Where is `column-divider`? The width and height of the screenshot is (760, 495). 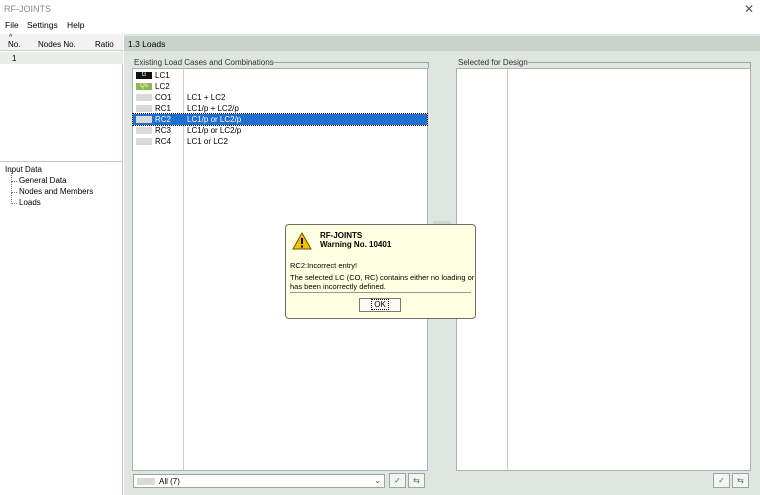 column-divider is located at coordinates (507, 269).